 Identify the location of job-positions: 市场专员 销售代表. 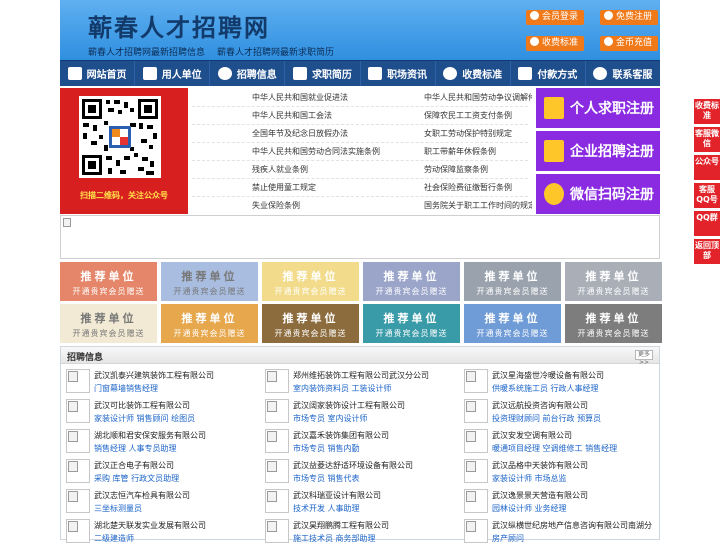
(326, 478).